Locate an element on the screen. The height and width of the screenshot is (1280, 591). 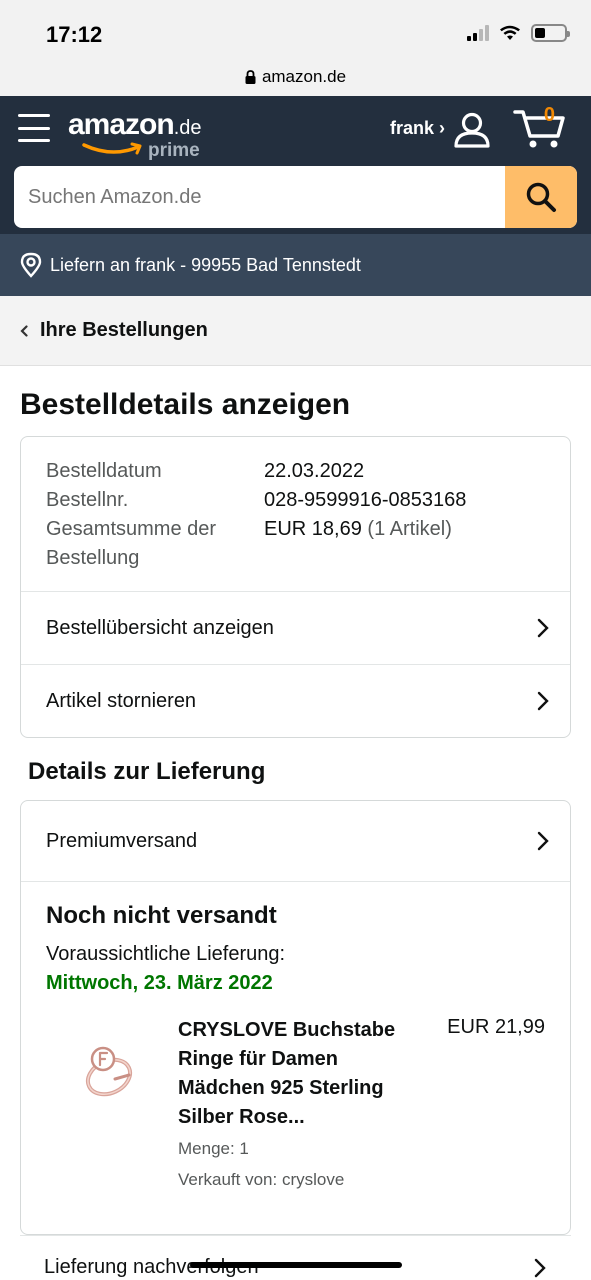
site-header: amazon.de prime frank › 0 is located at coordinates (295, 131).